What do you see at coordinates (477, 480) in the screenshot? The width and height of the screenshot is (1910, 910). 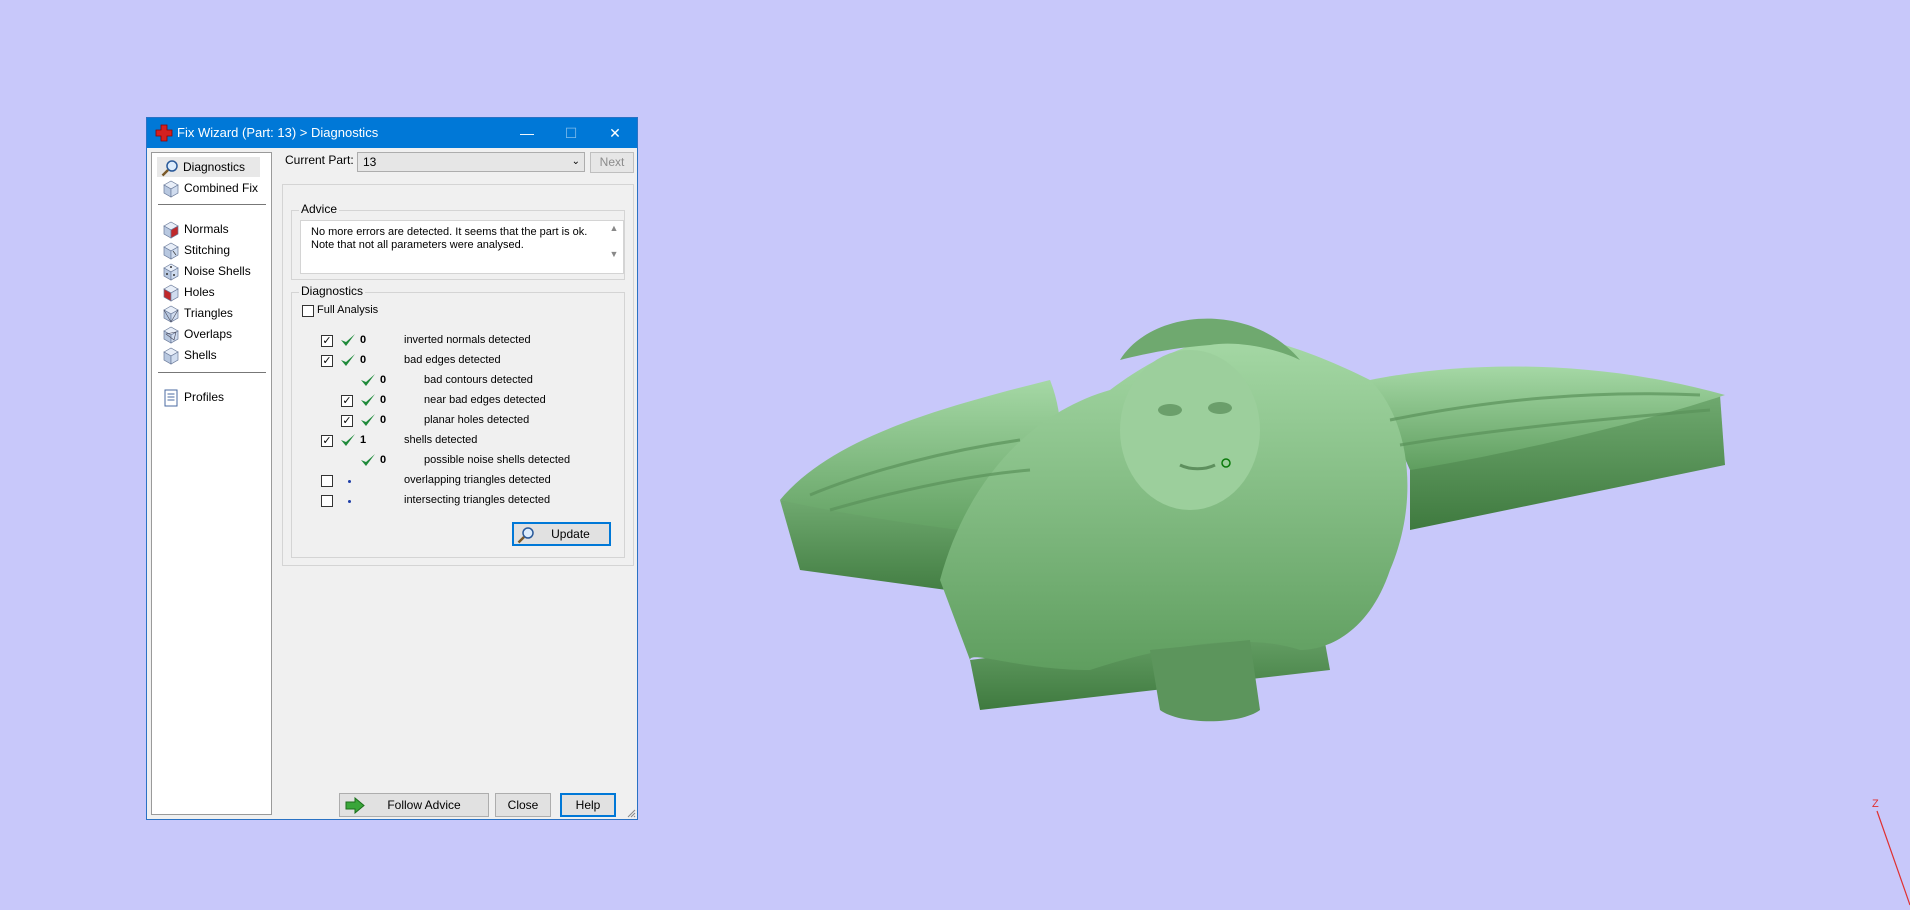 I see `overlapping-triangles-label: overlapping triangles detected` at bounding box center [477, 480].